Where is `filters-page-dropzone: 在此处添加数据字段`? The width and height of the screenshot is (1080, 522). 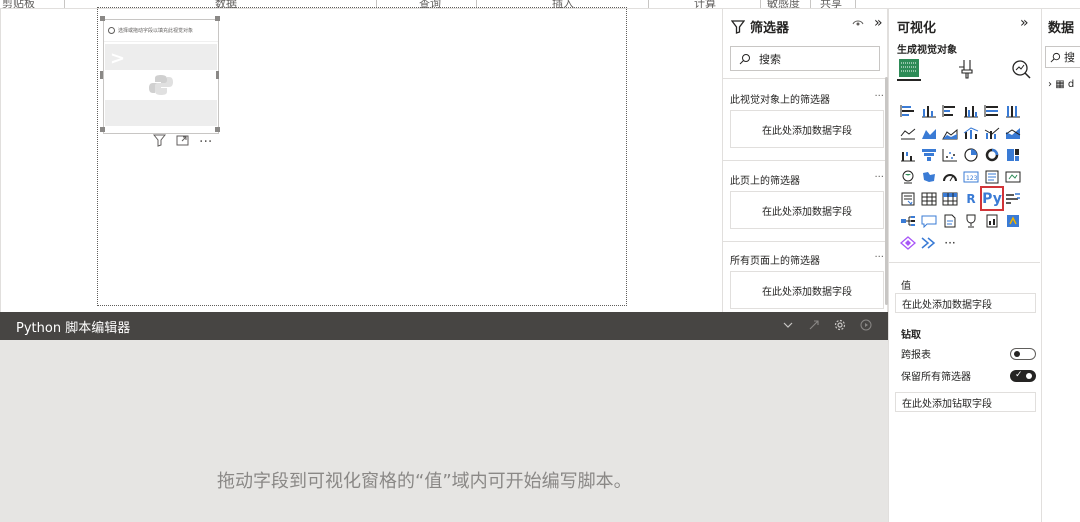
filters-page-dropzone: 在此处添加数据字段 is located at coordinates (807, 210).